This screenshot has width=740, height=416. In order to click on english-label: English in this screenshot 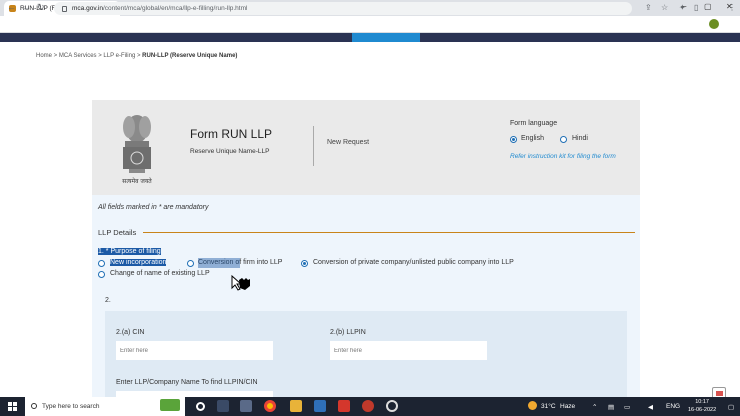, I will do `click(532, 138)`.